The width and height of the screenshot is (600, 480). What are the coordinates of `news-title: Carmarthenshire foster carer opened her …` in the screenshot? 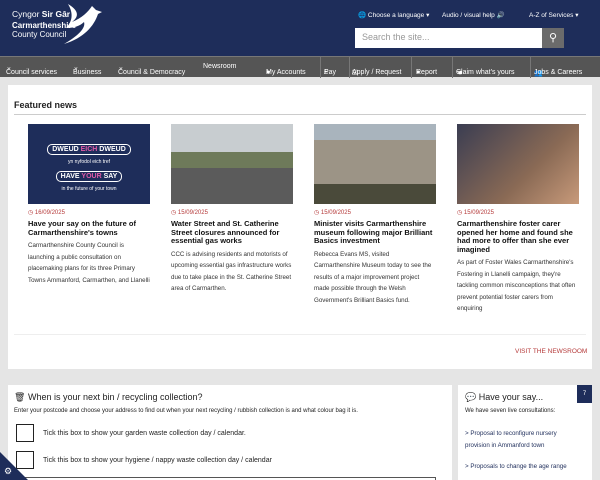 It's located at (518, 236).